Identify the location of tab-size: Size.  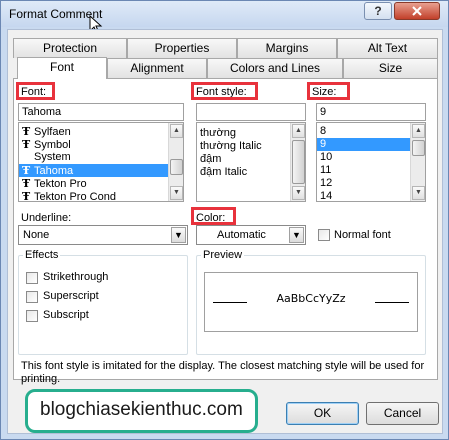
(390, 68).